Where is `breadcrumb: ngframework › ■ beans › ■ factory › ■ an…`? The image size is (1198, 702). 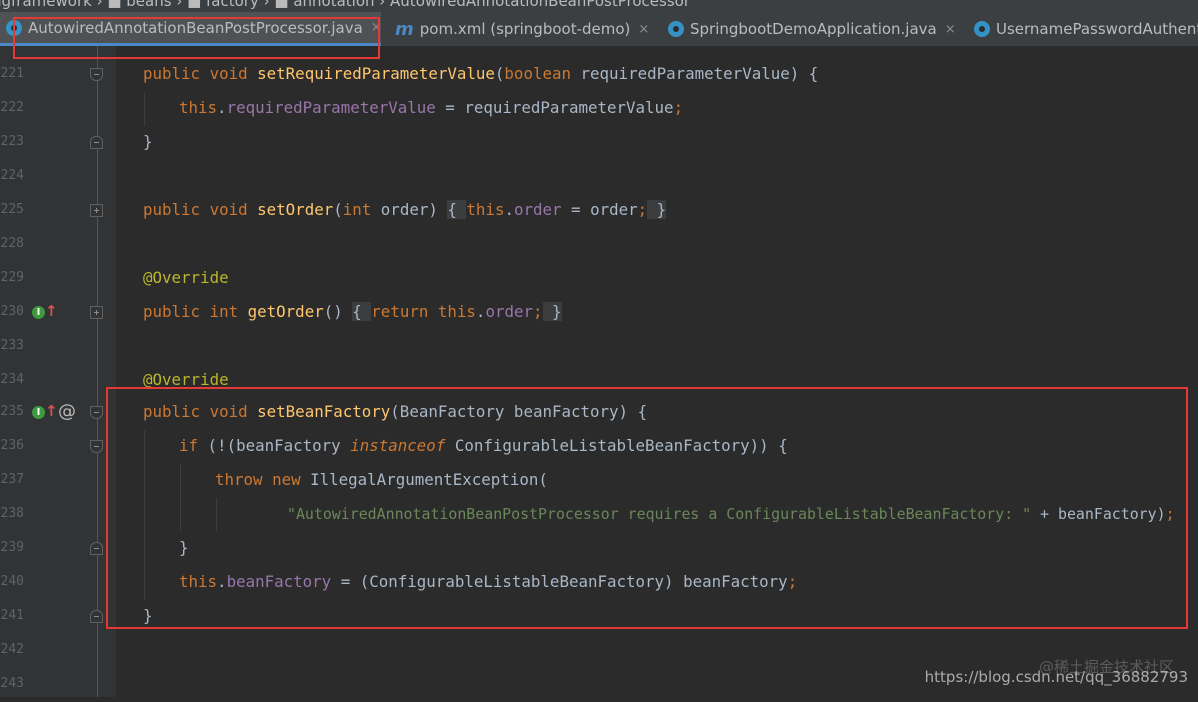 breadcrumb: ngframework › ■ beans › ■ factory › ■ an… is located at coordinates (599, 6).